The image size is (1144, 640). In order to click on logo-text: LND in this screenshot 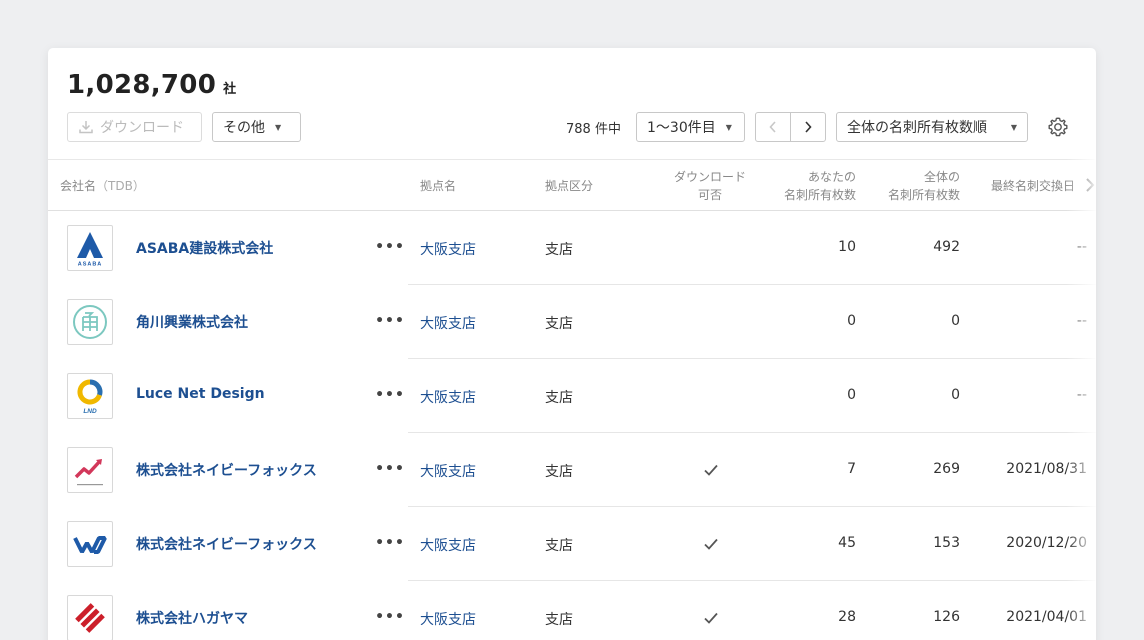, I will do `click(90, 411)`.